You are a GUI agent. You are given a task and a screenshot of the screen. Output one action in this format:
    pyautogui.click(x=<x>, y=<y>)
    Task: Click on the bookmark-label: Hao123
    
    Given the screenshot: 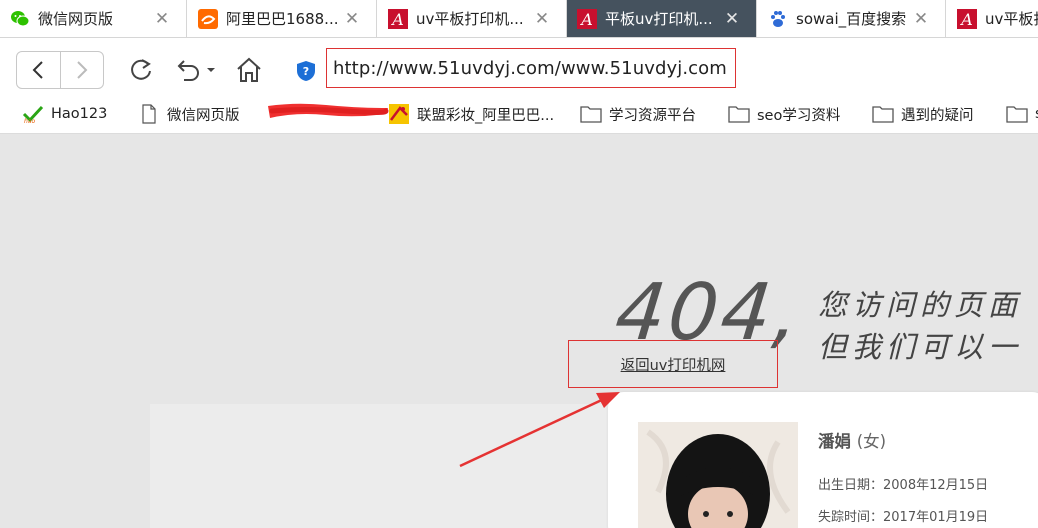 What is the action you would take?
    pyautogui.click(x=79, y=114)
    